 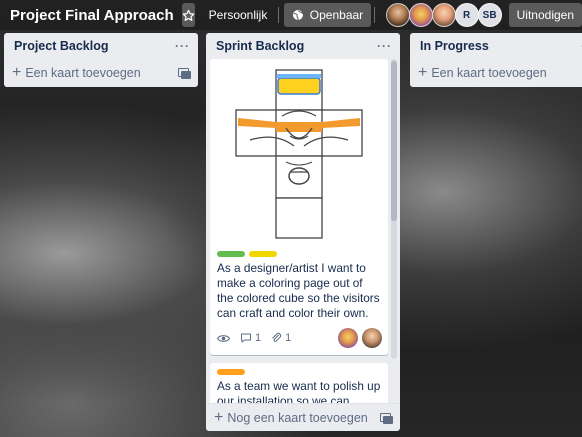 I want to click on invite-button: Uitnodigen, so click(x=545, y=15).